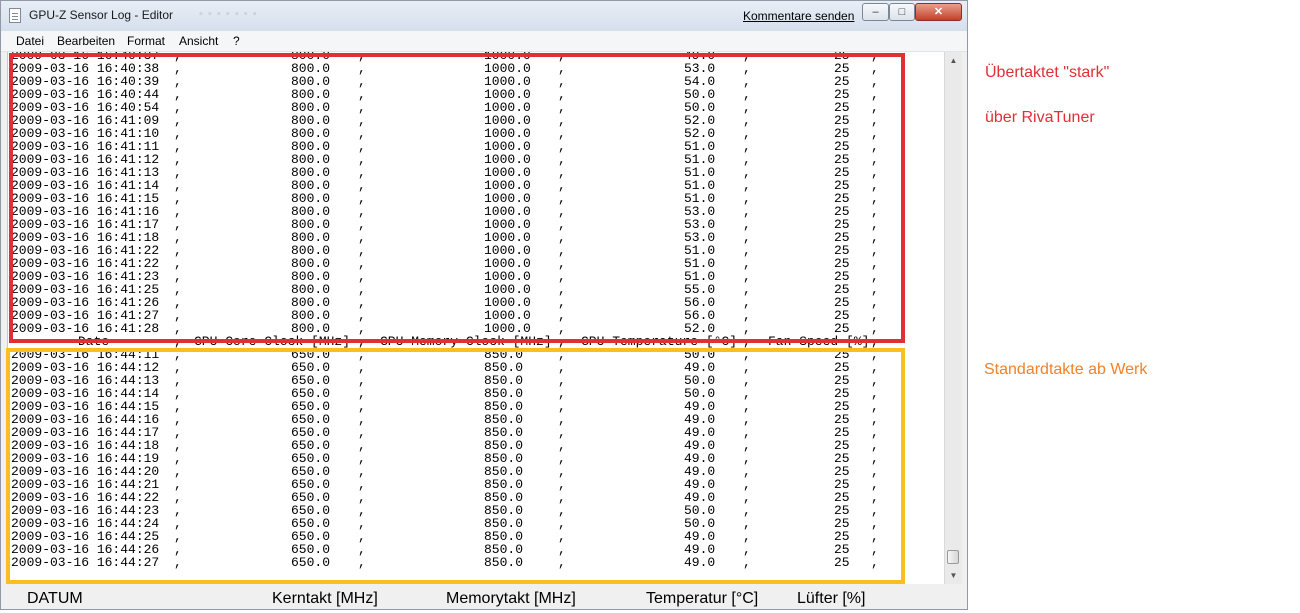  Describe the element at coordinates (842, 562) in the screenshot. I see `log-cell: 25` at that location.